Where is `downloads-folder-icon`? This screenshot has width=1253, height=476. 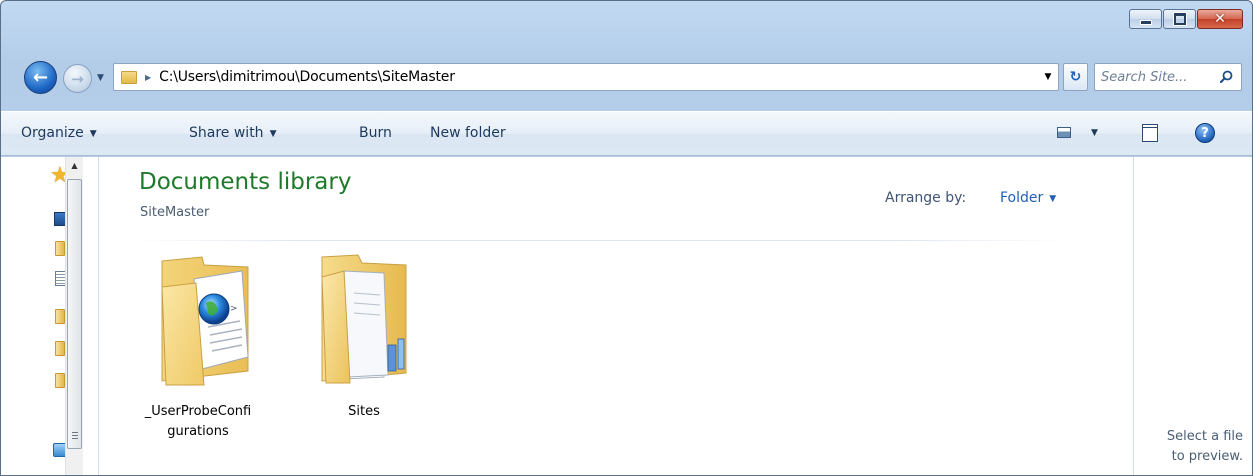 downloads-folder-icon is located at coordinates (60, 248).